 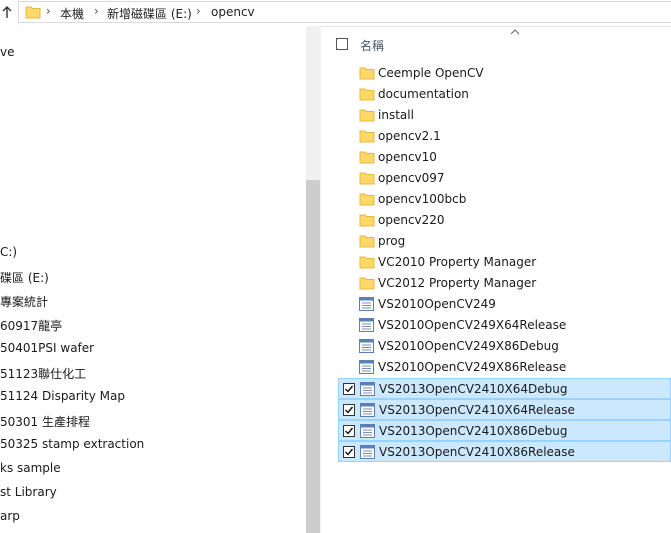 I want to click on file-row: VS2013OpenCV2410X86Release, so click(x=504, y=451).